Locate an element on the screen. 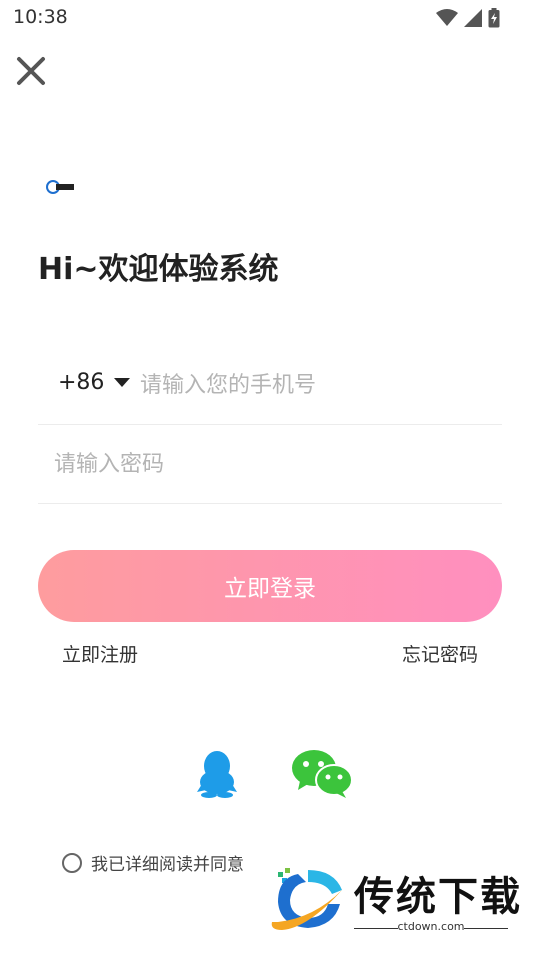 The height and width of the screenshot is (960, 540). phone-input is located at coordinates (315, 385).